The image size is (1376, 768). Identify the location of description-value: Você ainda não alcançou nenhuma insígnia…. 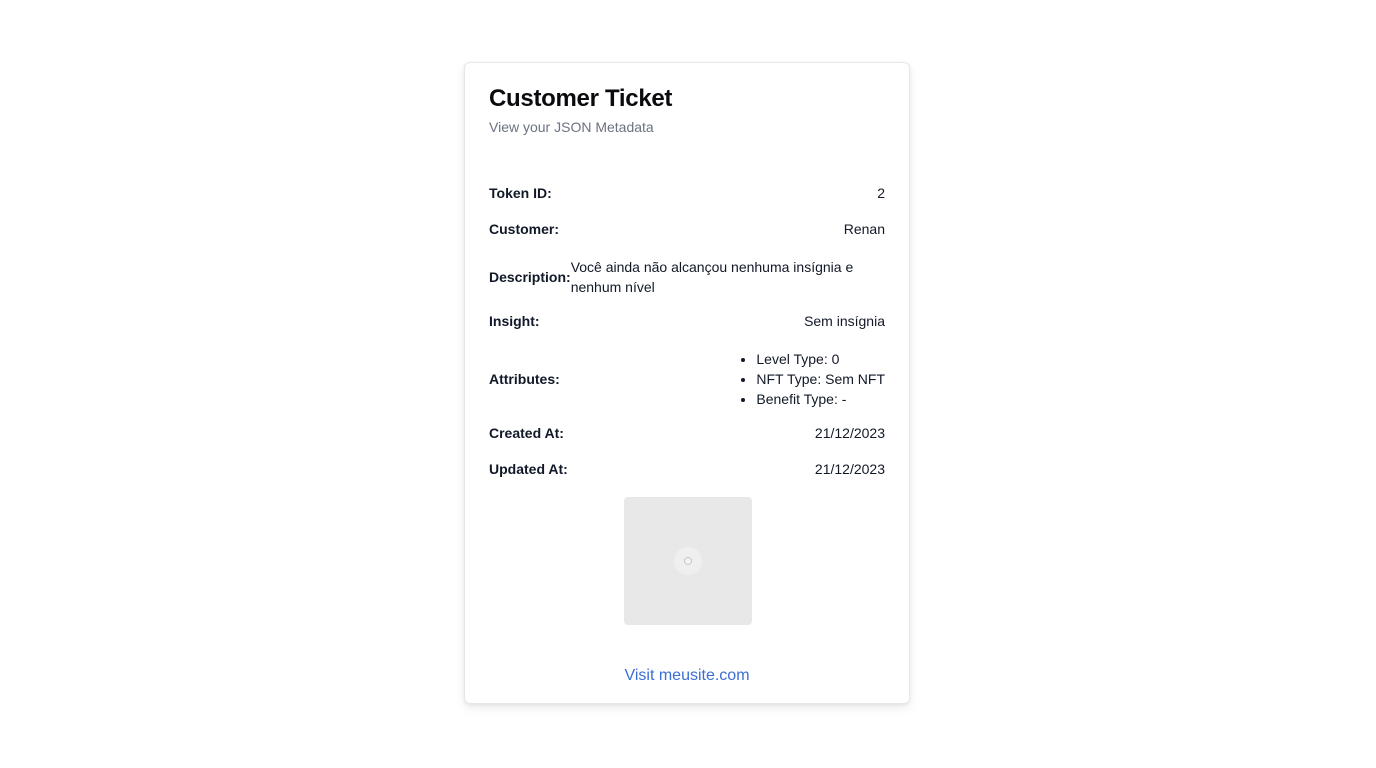
(712, 277).